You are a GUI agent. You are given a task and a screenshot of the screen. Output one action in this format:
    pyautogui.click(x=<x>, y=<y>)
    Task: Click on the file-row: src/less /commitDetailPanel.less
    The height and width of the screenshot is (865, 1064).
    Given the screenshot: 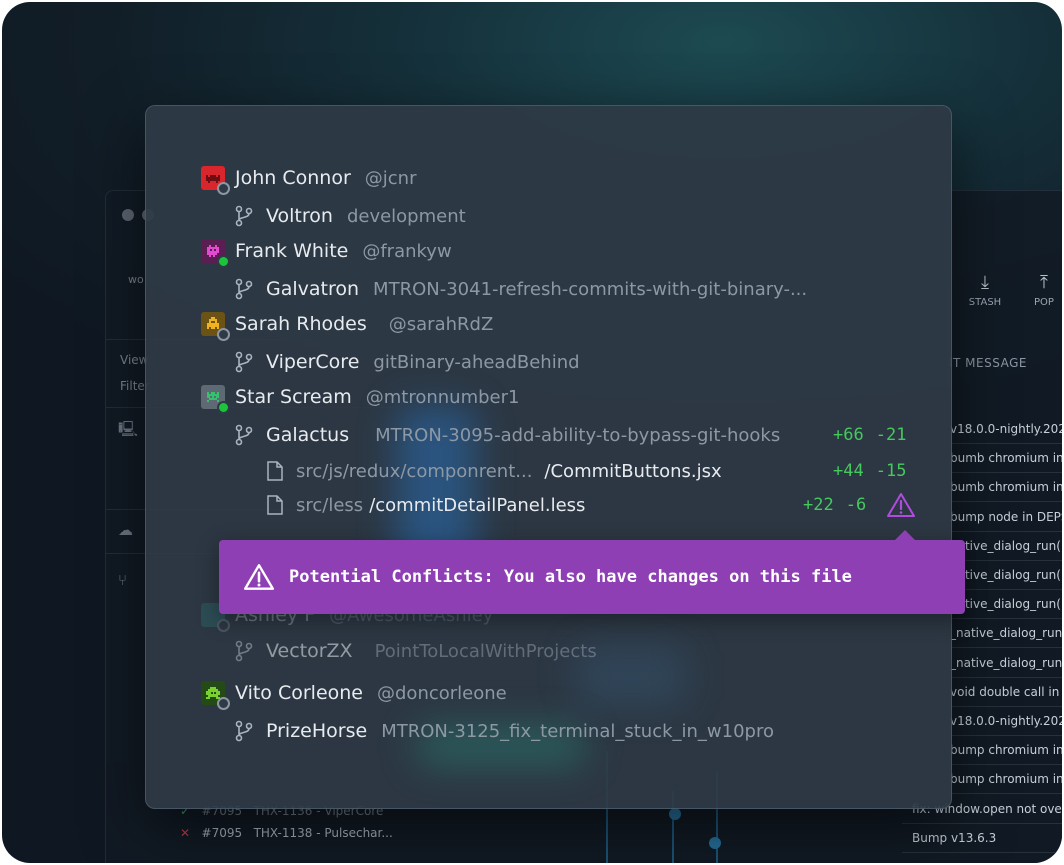 What is the action you would take?
    pyautogui.click(x=425, y=505)
    